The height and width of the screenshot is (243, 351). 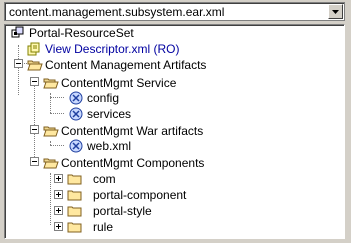 I want to click on tree-node-label: Portal-ResourceSet, so click(x=81, y=33).